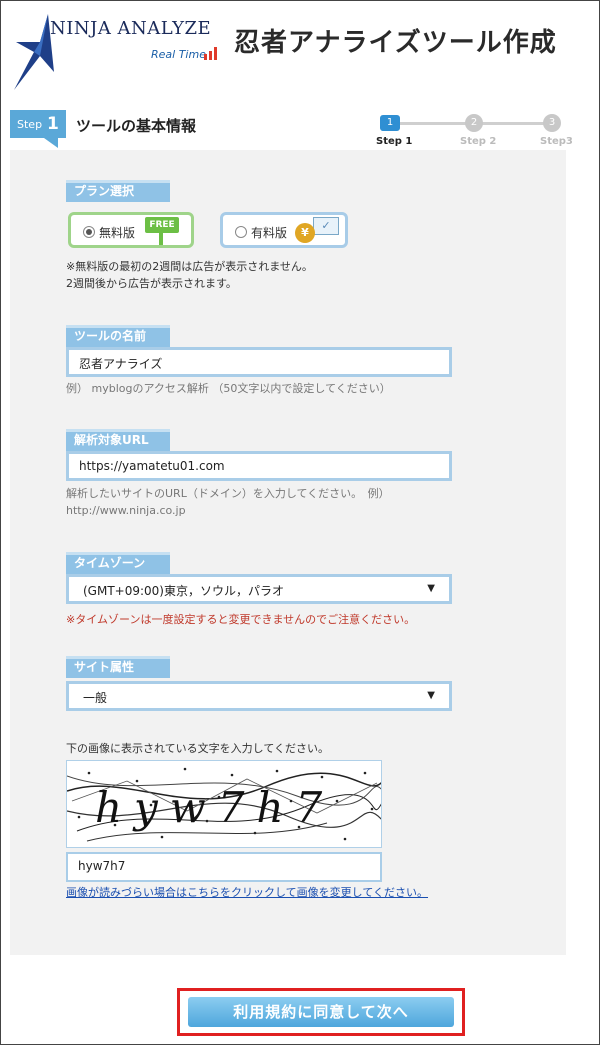  I want to click on agree-button-highlight: 利用規約に同意して次へ, so click(321, 1012).